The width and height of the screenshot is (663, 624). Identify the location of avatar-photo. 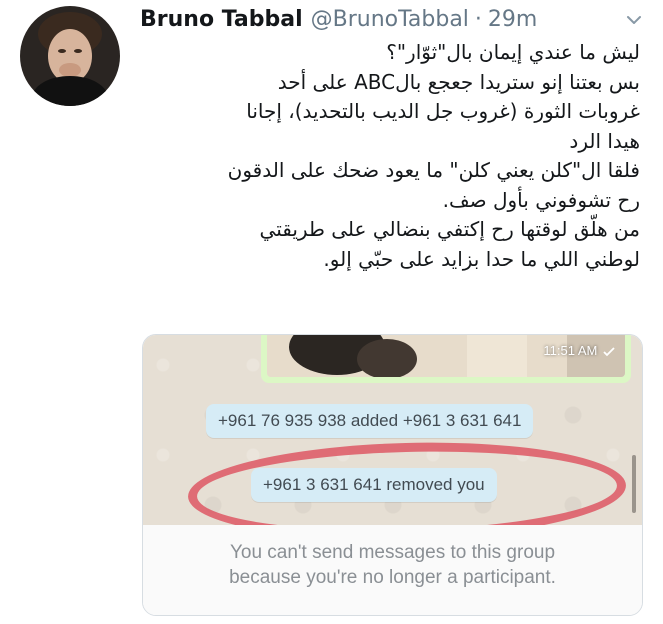
(70, 56).